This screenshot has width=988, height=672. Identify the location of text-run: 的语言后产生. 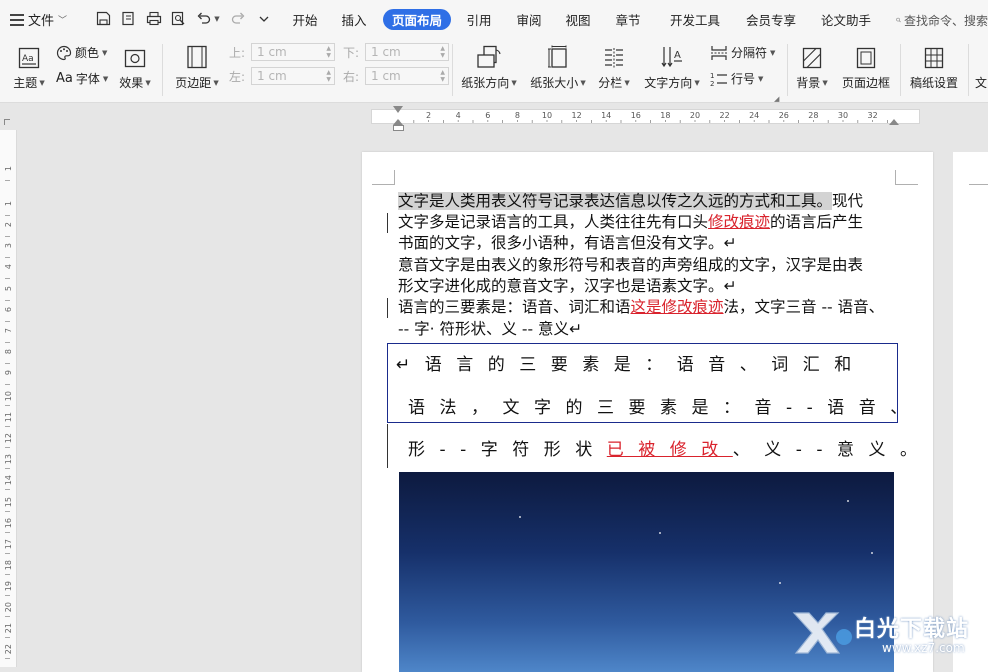
(816, 222).